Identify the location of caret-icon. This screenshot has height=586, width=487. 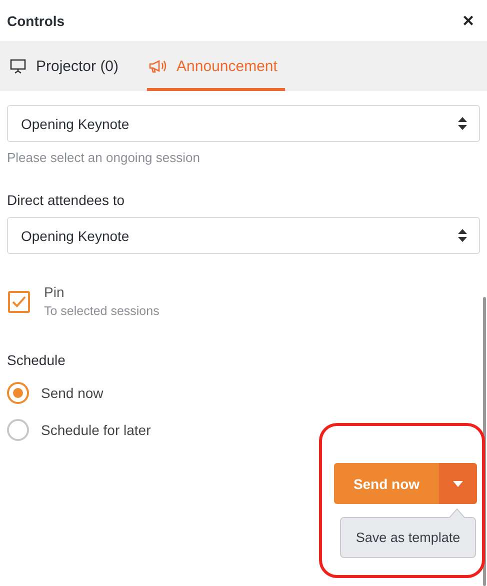
(458, 483).